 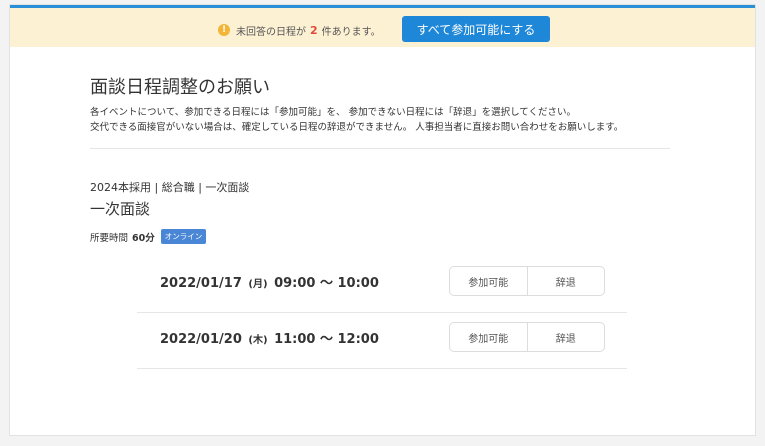 I want to click on page-title: 面談日程調整のお願い, so click(x=180, y=87).